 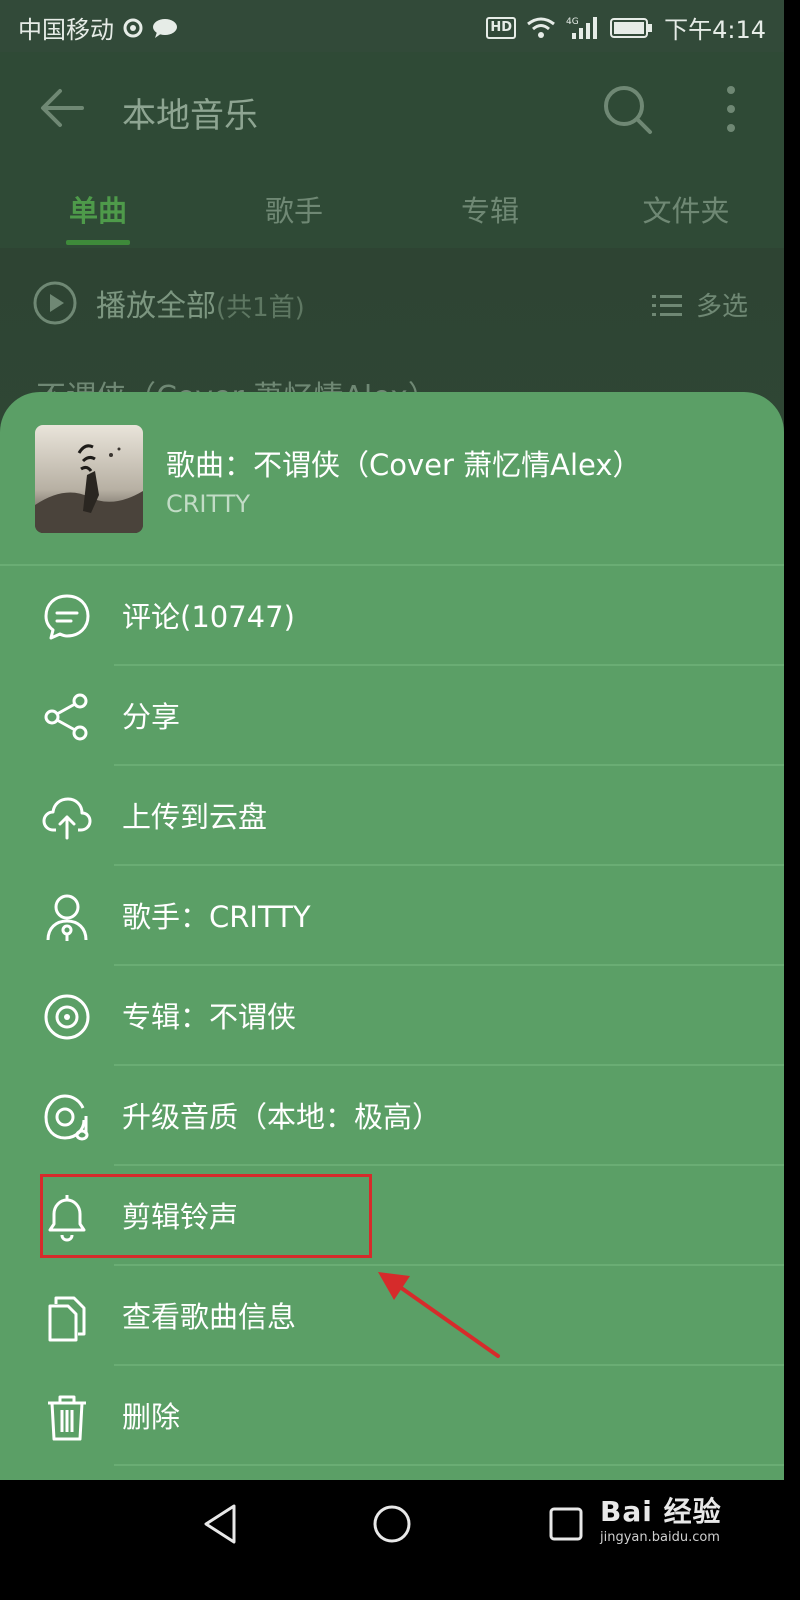 I want to click on menu-label: 上传到云盘, so click(x=195, y=817).